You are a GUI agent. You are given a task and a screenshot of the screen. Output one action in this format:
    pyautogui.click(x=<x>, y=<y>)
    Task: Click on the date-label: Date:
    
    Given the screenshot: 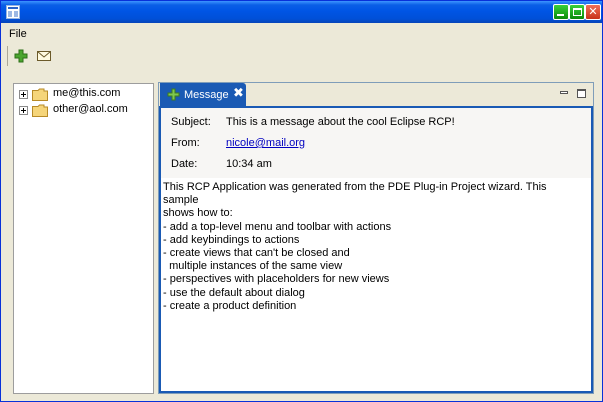 What is the action you would take?
    pyautogui.click(x=184, y=164)
    